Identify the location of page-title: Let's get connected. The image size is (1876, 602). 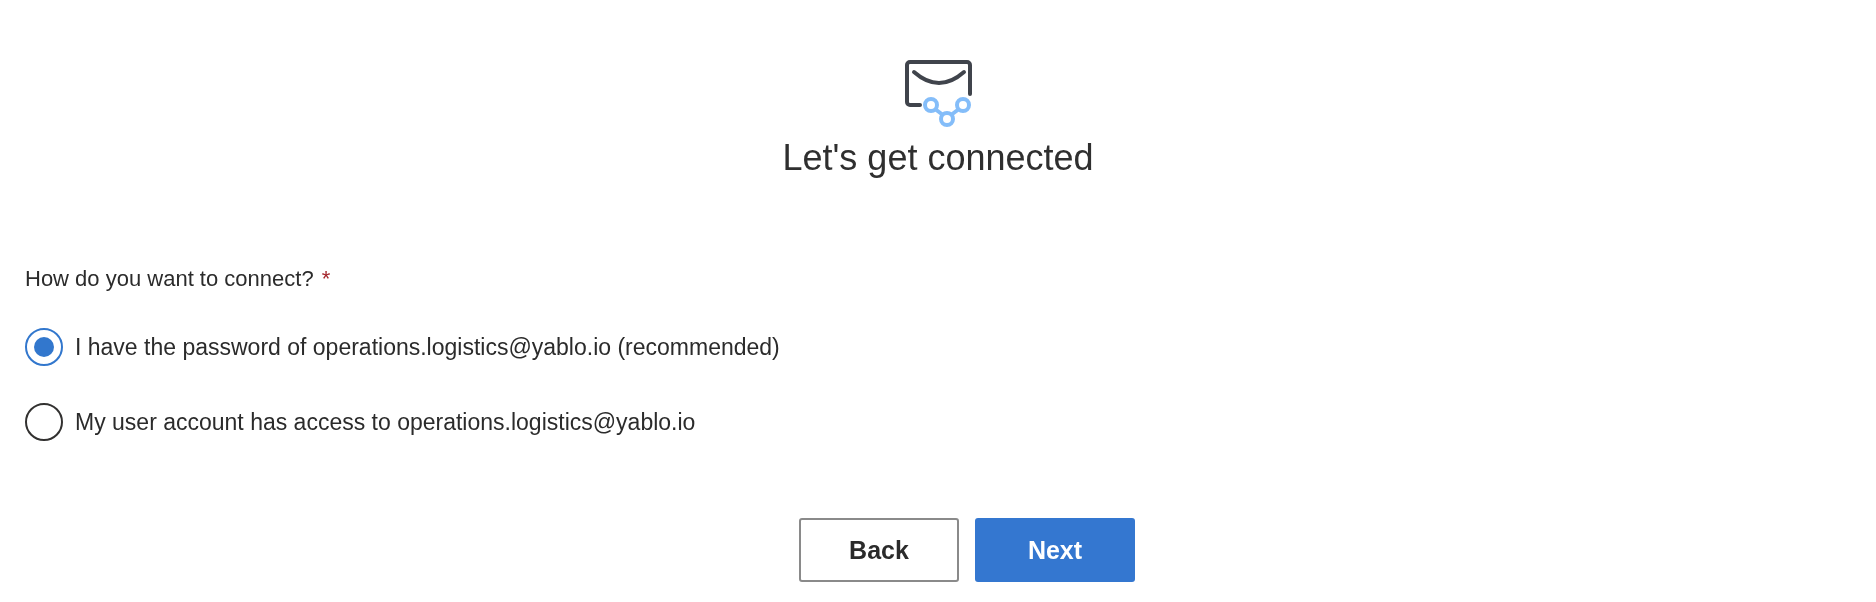
(938, 158).